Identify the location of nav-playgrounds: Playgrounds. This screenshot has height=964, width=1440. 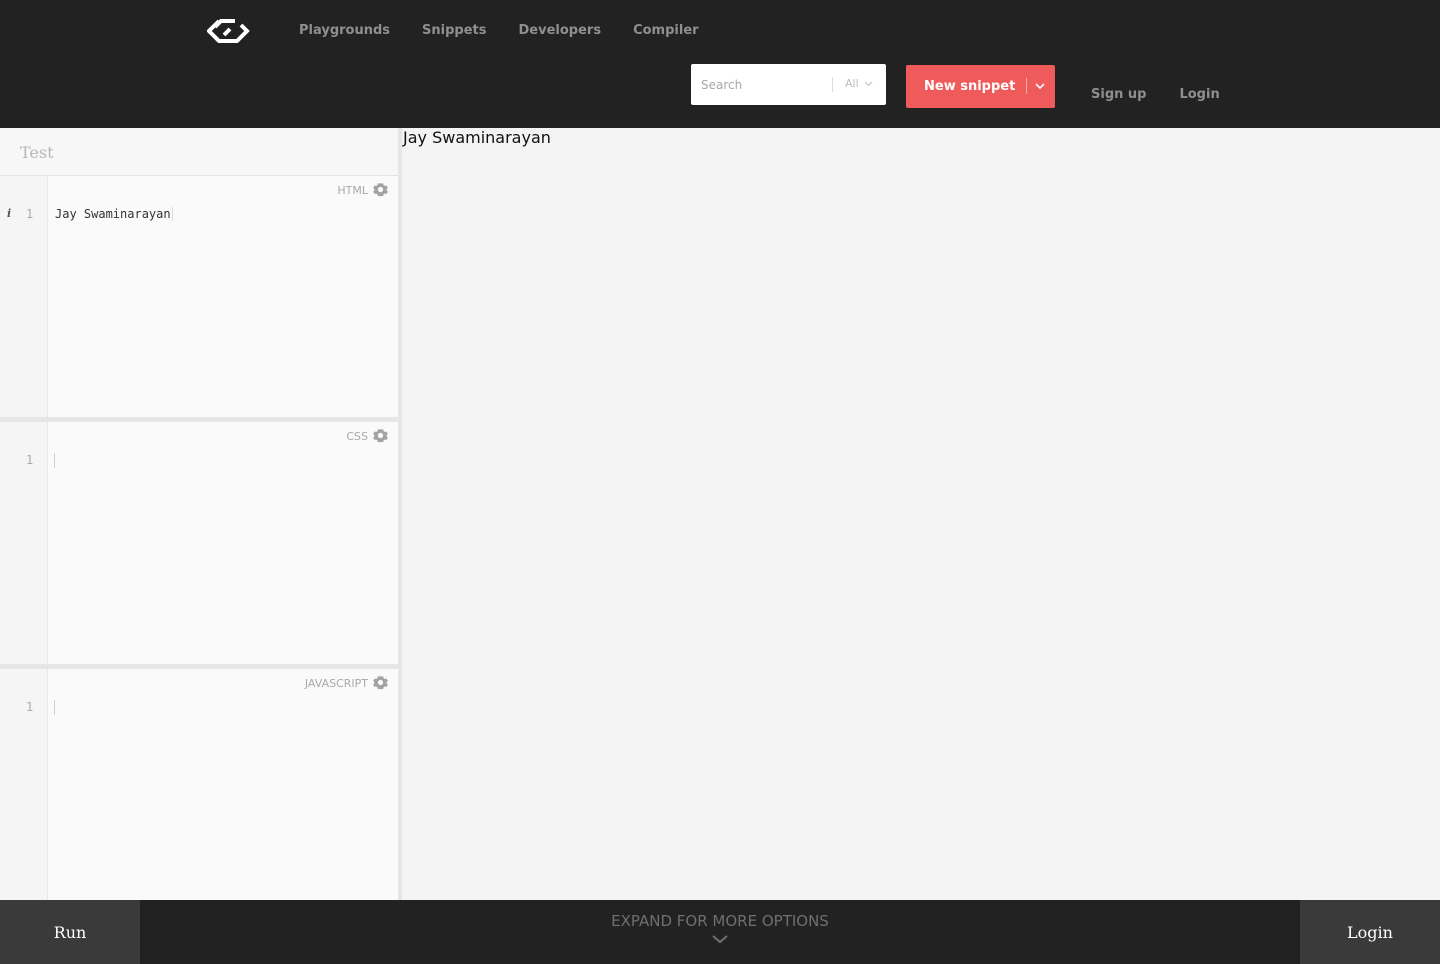
(344, 31).